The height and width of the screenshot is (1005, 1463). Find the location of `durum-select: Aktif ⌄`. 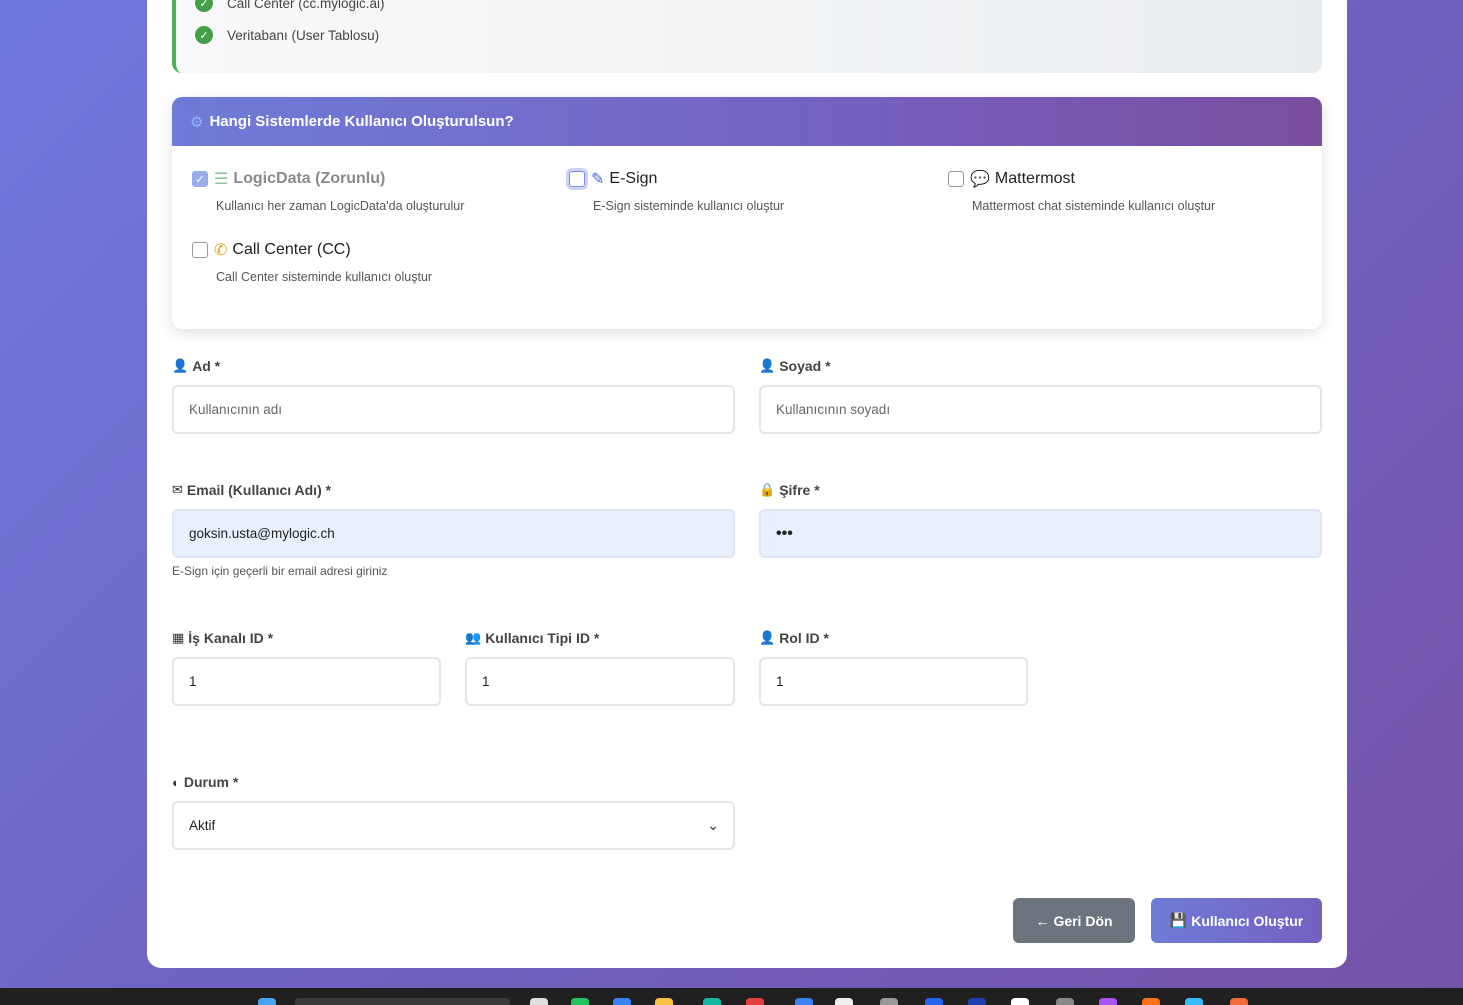

durum-select: Aktif ⌄ is located at coordinates (453, 825).